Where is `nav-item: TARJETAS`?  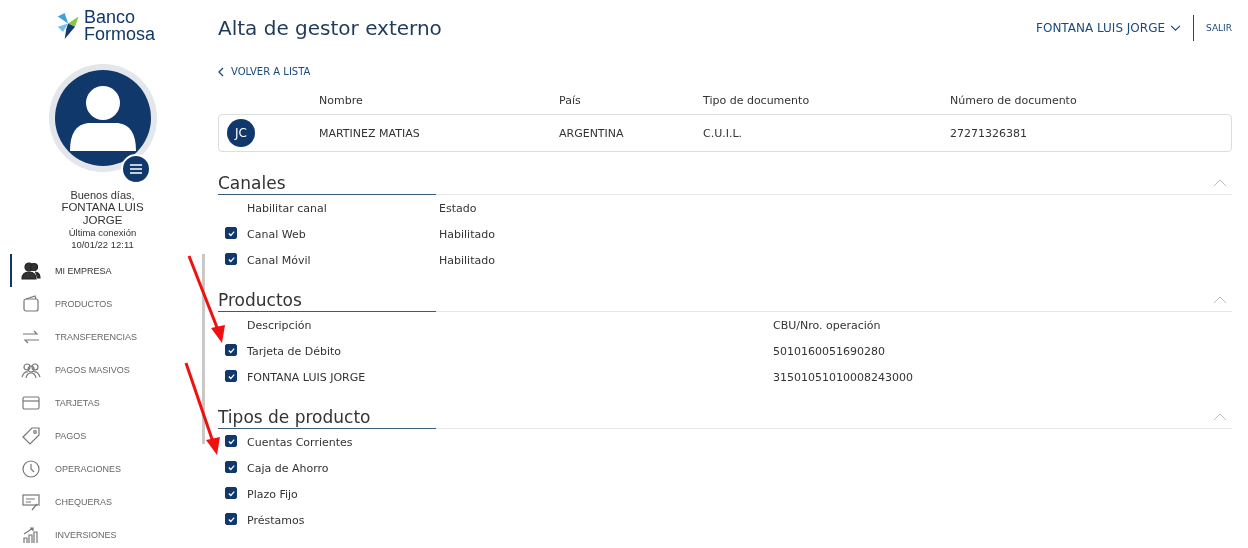 nav-item: TARJETAS is located at coordinates (107, 402).